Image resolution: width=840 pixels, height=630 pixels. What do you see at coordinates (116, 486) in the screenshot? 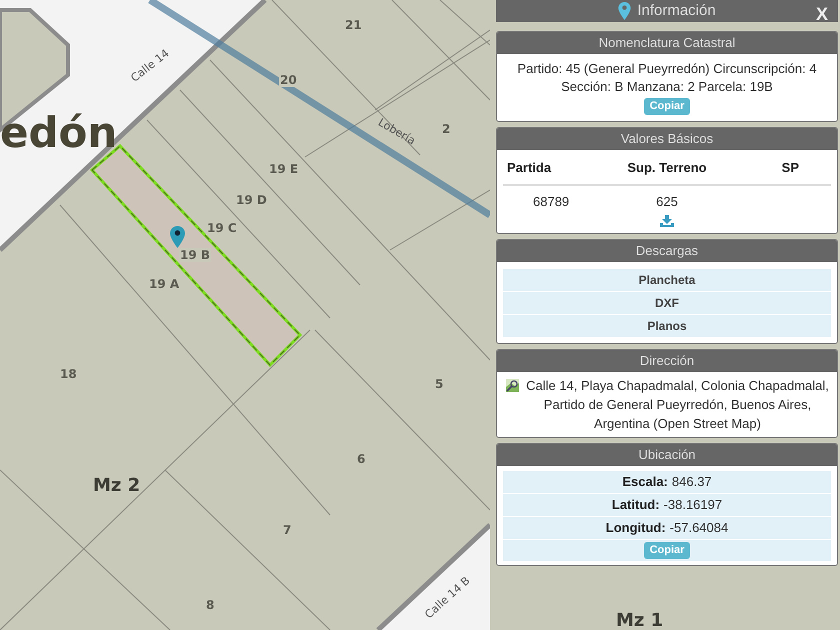
I see `block-label: Mz 2` at bounding box center [116, 486].